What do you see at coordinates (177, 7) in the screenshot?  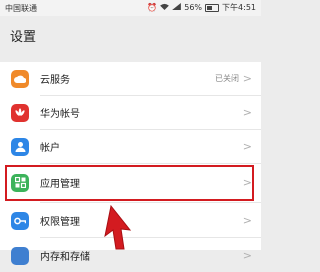 I see `signal-icon` at bounding box center [177, 7].